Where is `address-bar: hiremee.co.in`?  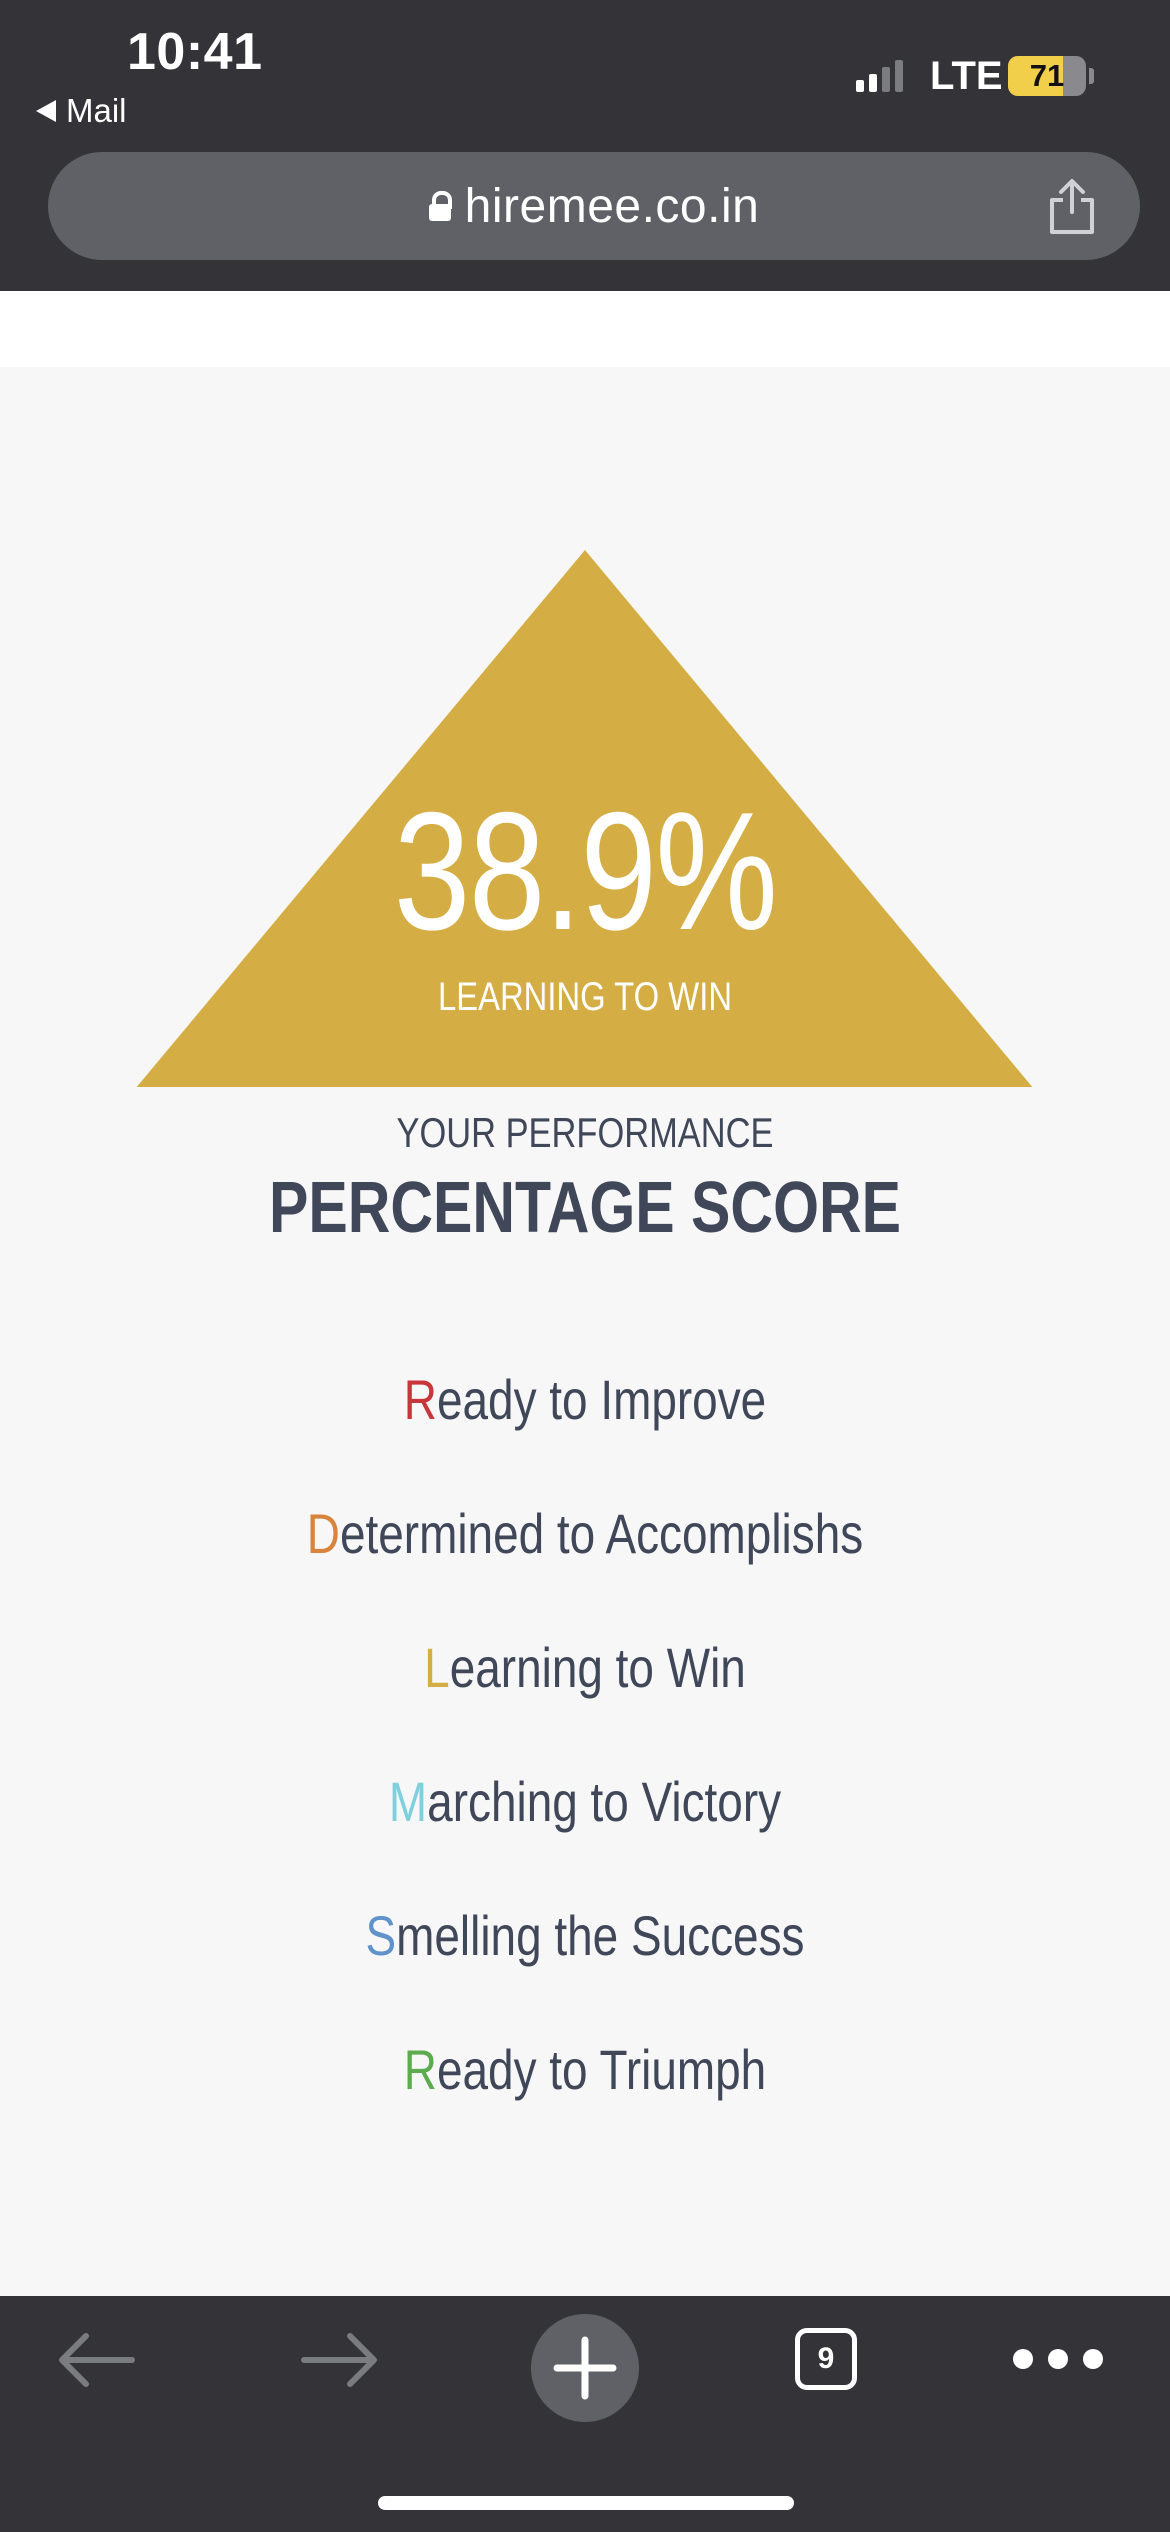
address-bar: hiremee.co.in is located at coordinates (594, 206).